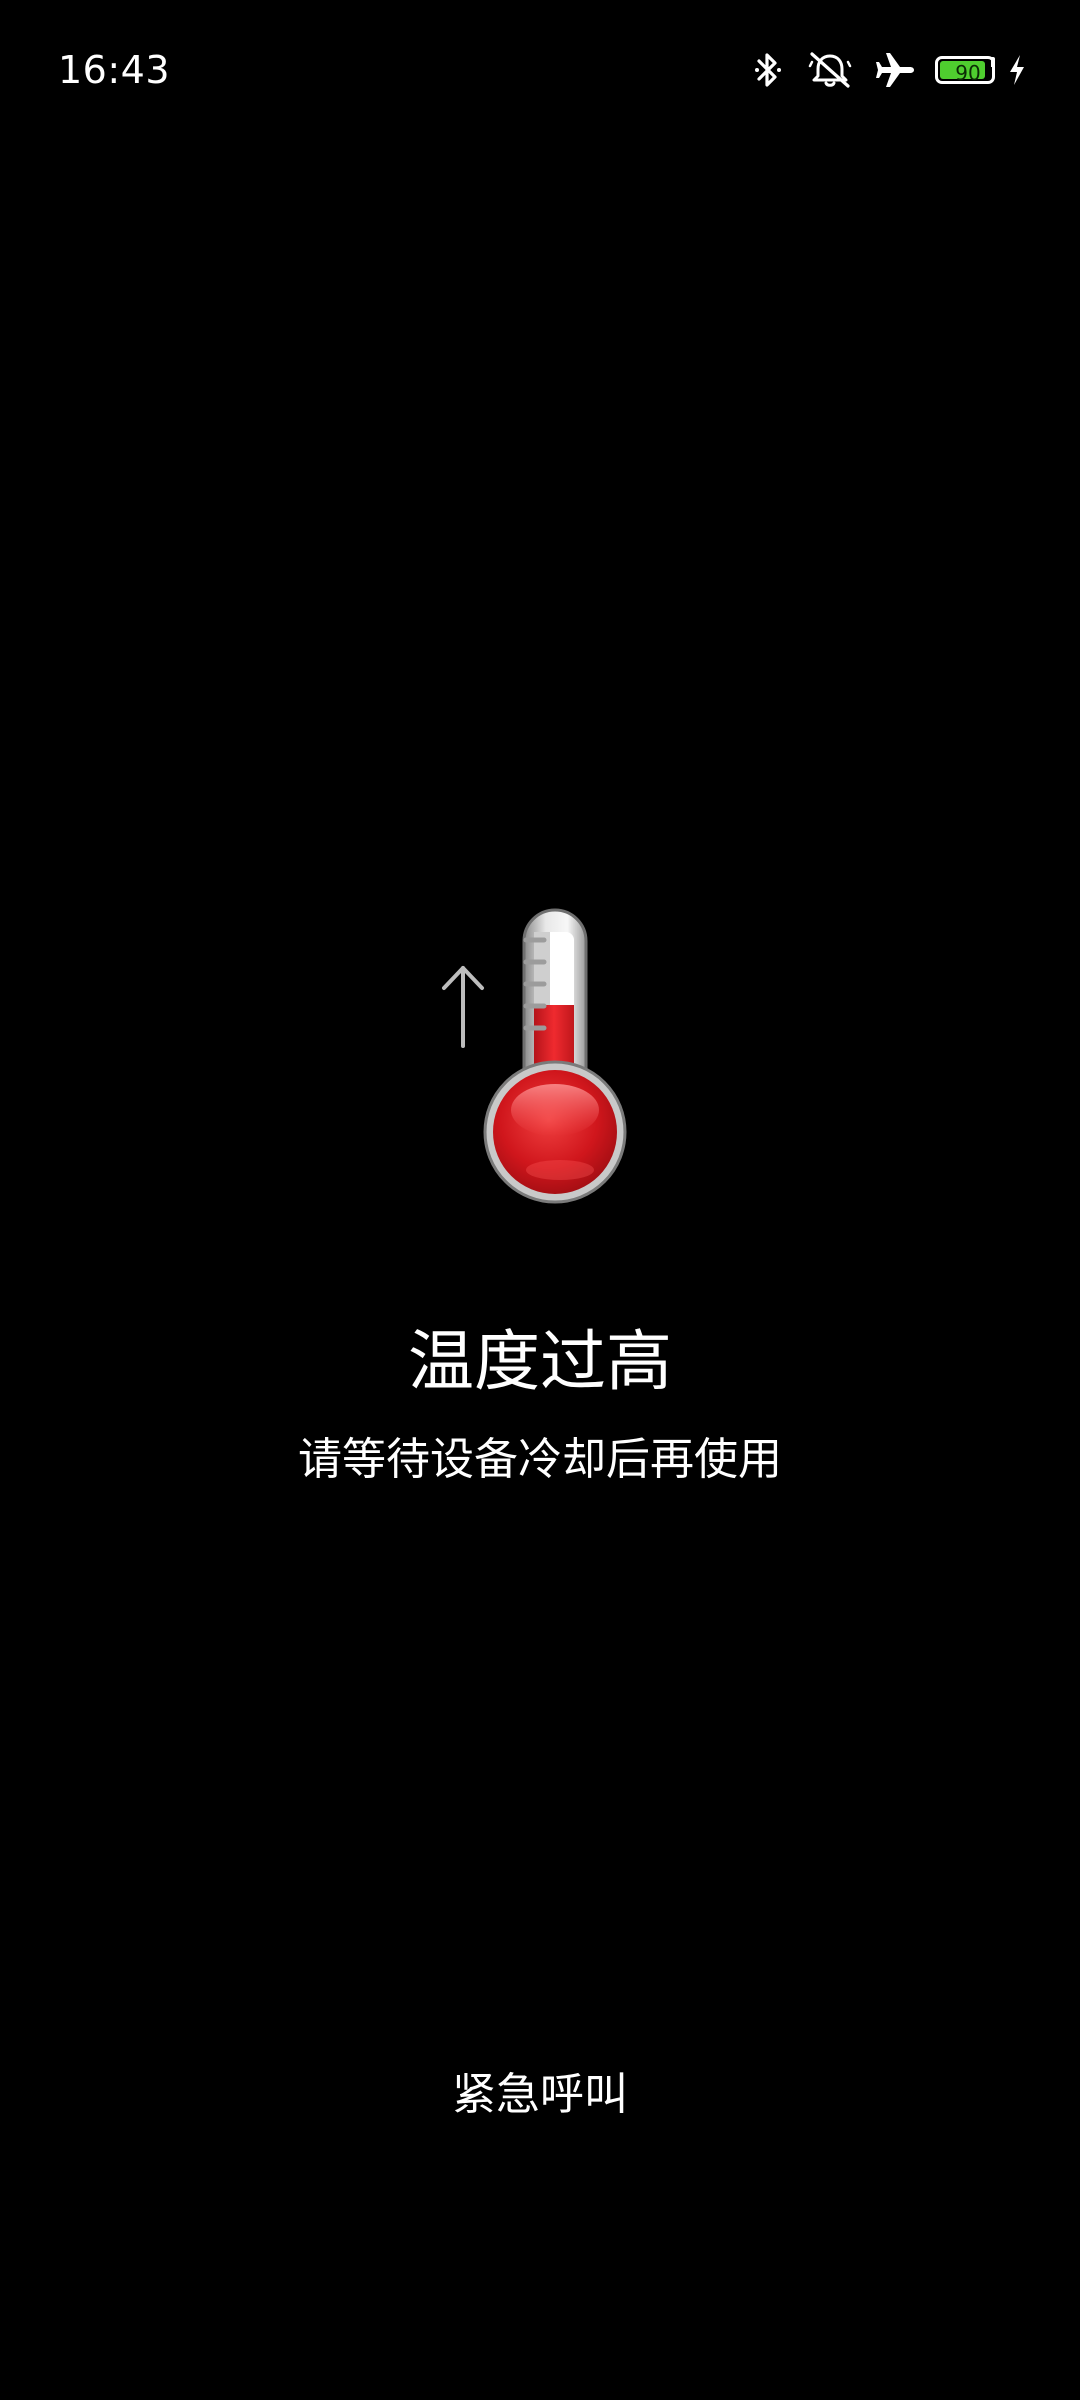 The height and width of the screenshot is (2400, 1080). I want to click on mute-icon, so click(830, 70).